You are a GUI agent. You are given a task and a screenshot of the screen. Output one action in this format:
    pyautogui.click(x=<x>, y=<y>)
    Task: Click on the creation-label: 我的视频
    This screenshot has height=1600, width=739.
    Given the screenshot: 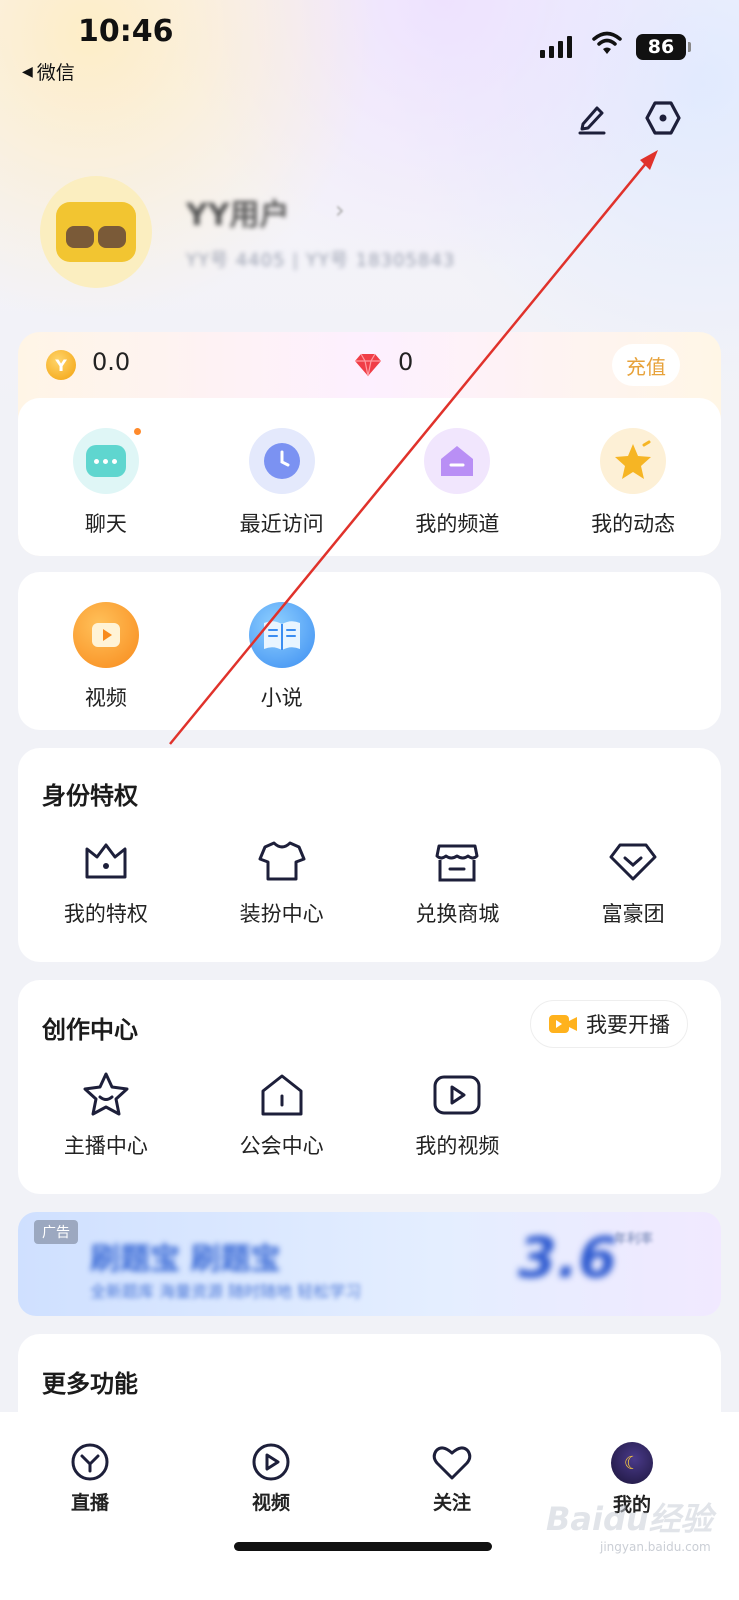 What is the action you would take?
    pyautogui.click(x=457, y=1146)
    